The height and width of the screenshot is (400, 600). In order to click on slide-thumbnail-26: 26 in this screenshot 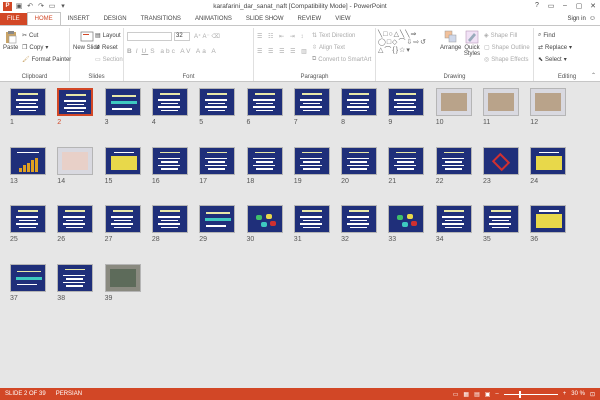, I will do `click(75, 224)`.